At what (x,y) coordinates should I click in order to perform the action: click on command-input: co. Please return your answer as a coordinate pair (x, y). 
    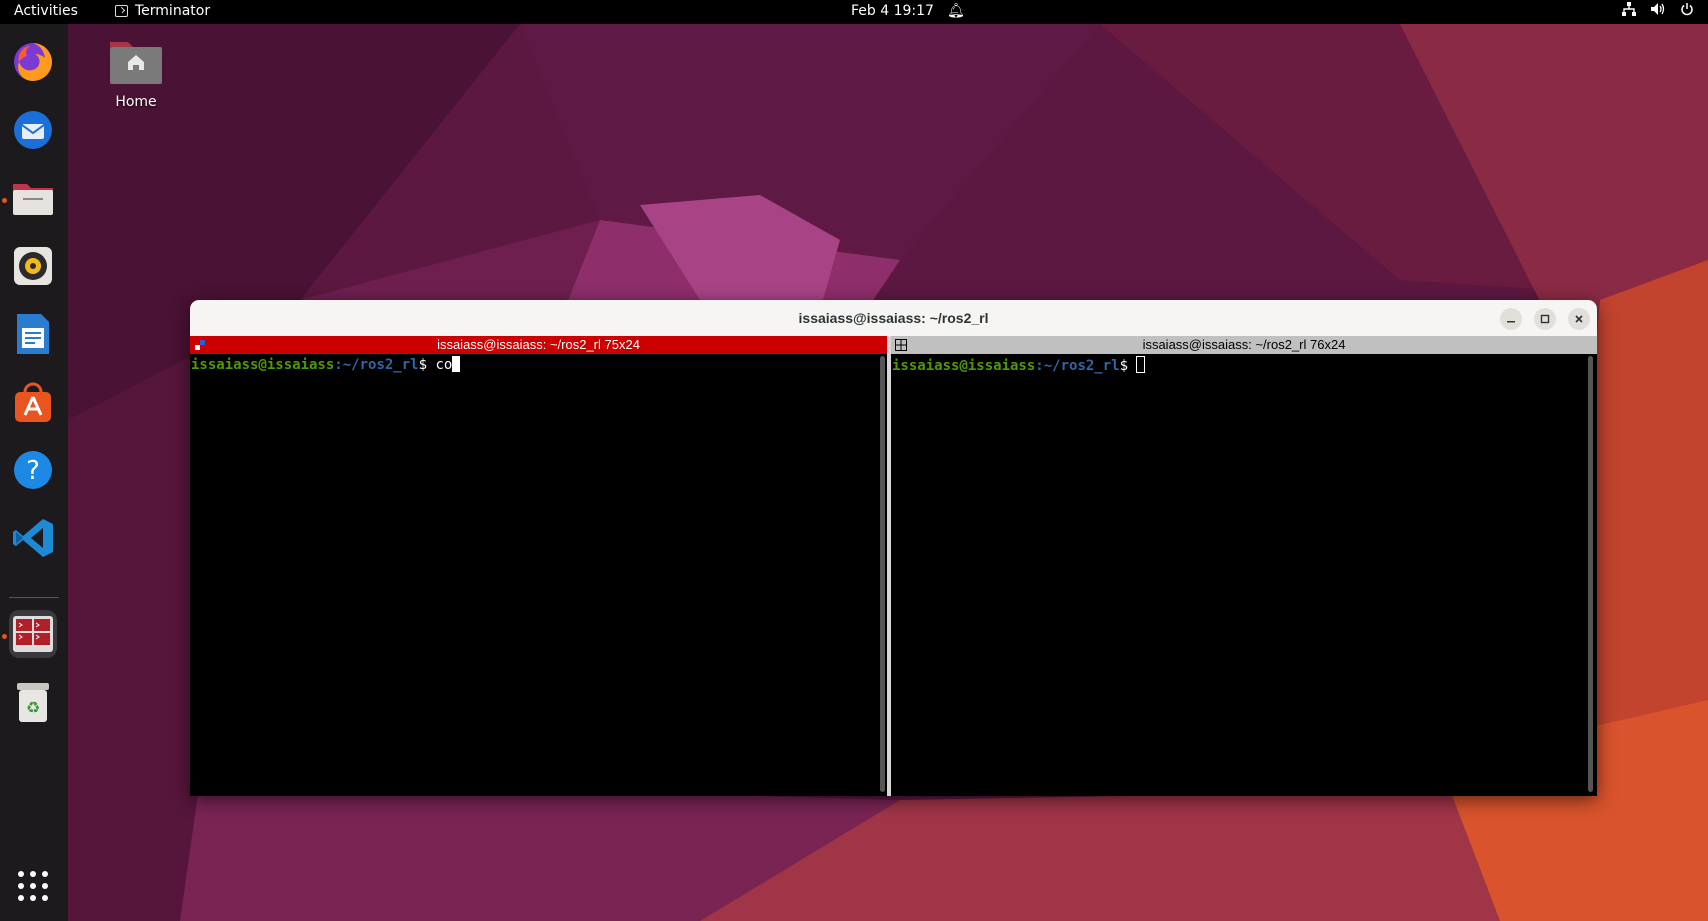
    Looking at the image, I should click on (443, 365).